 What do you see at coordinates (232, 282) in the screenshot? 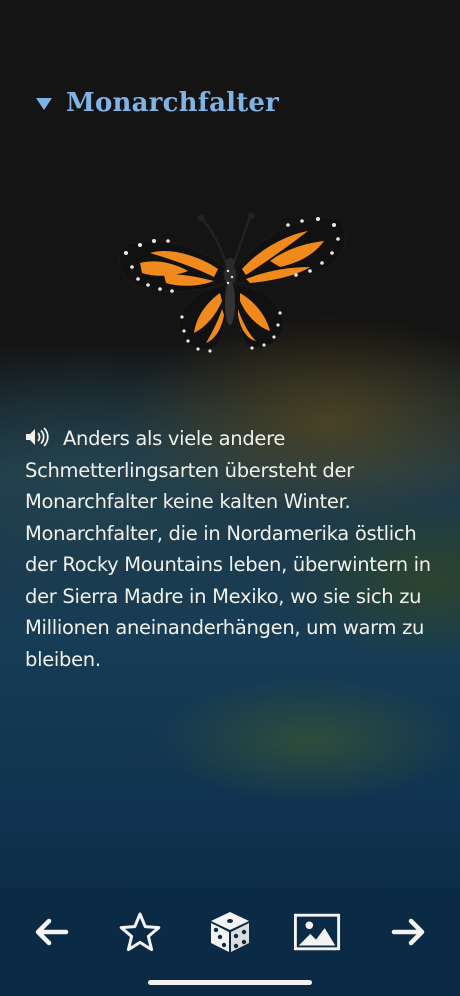
I see `monarch-butterfly-icon` at bounding box center [232, 282].